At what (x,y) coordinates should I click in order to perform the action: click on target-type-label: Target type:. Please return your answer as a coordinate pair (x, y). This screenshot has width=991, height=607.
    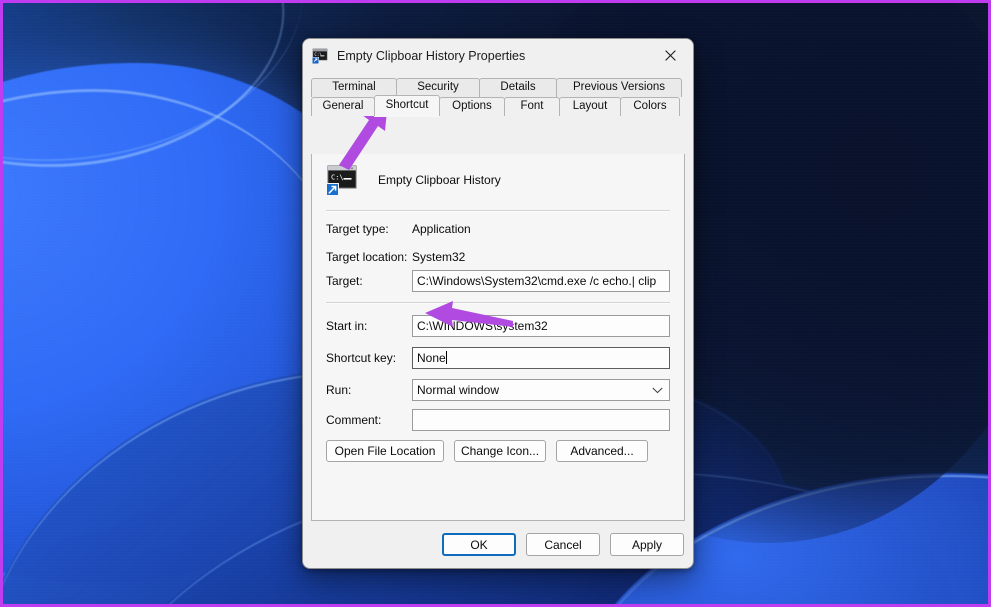
    Looking at the image, I should click on (357, 229).